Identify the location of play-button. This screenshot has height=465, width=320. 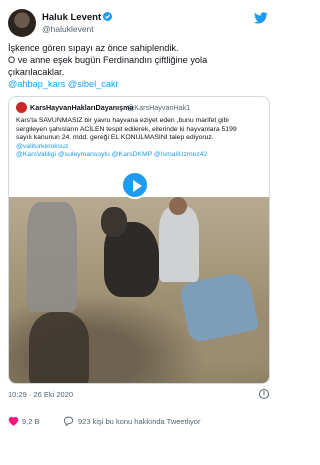
(135, 185).